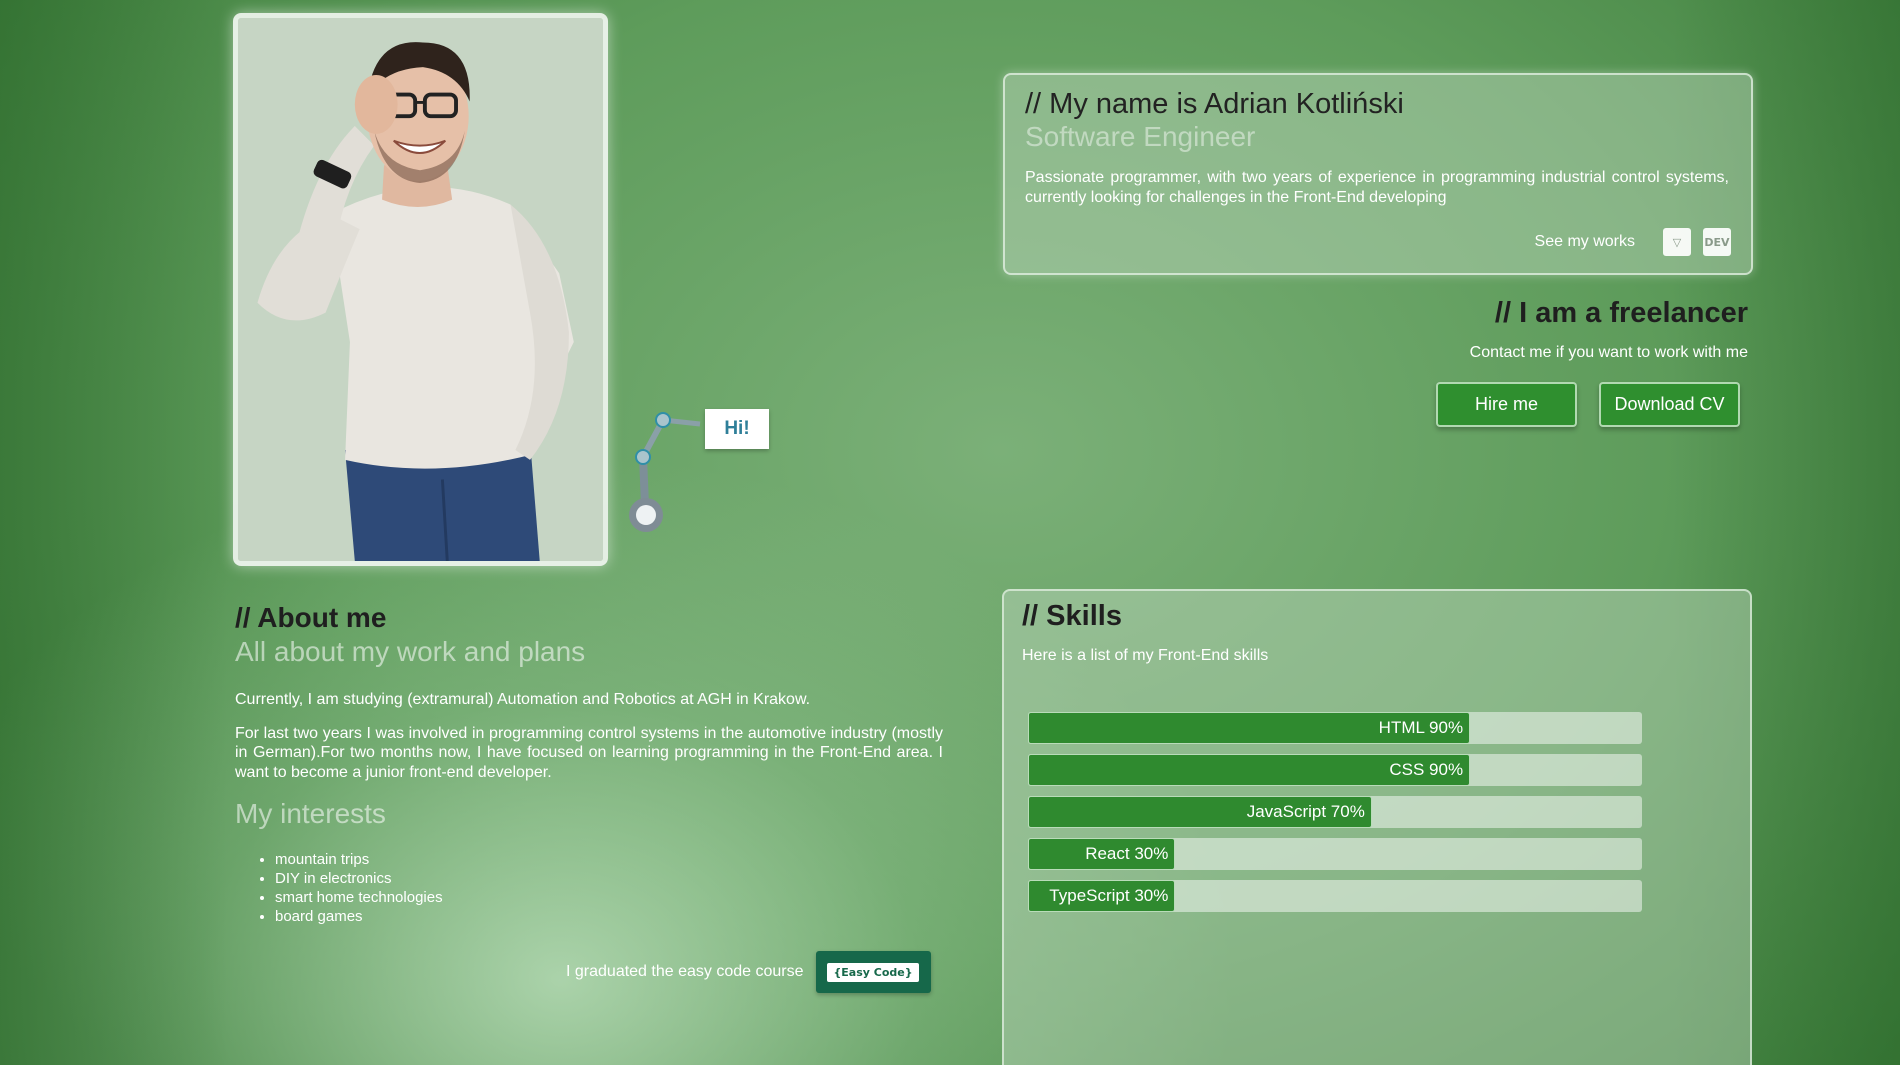 Image resolution: width=1900 pixels, height=1065 pixels. Describe the element at coordinates (1584, 241) in the screenshot. I see `works-label: See my works` at that location.